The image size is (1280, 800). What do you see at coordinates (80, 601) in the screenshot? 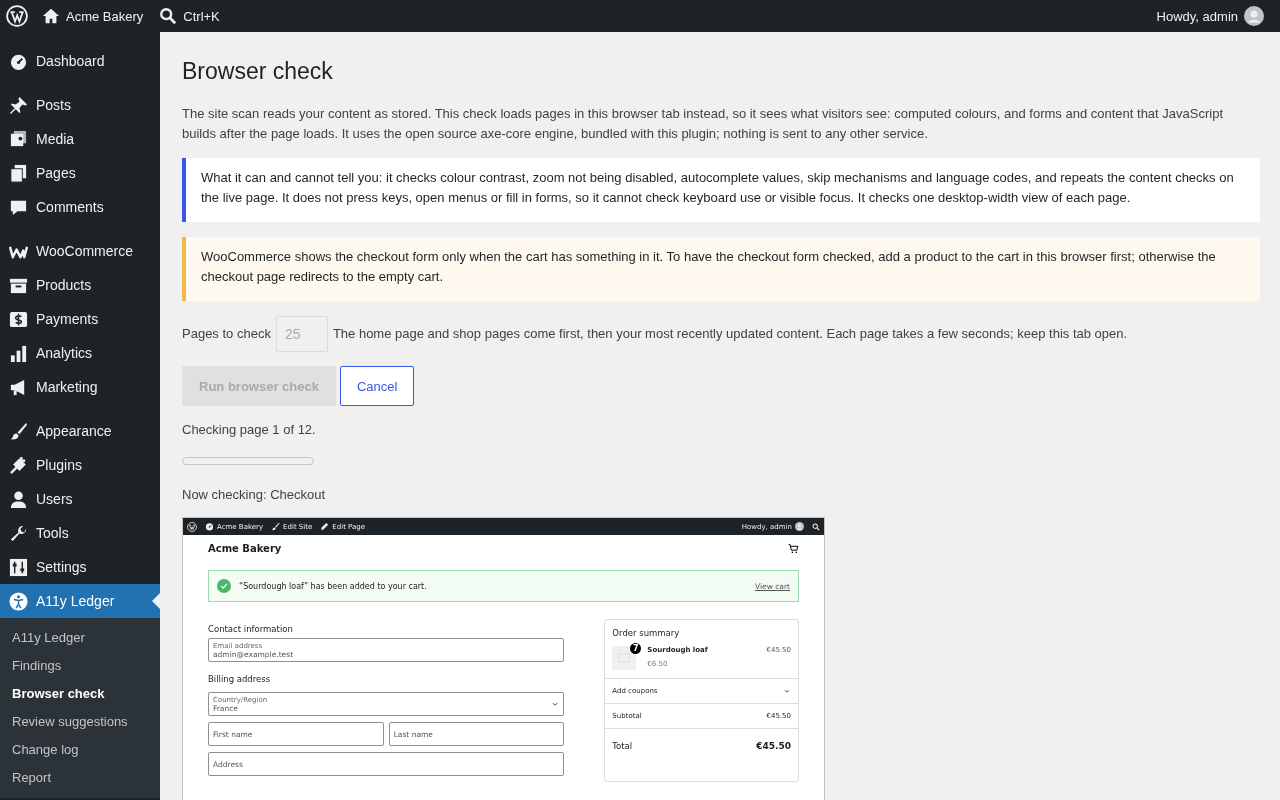
I see `sidebar-item: A11y Ledger` at bounding box center [80, 601].